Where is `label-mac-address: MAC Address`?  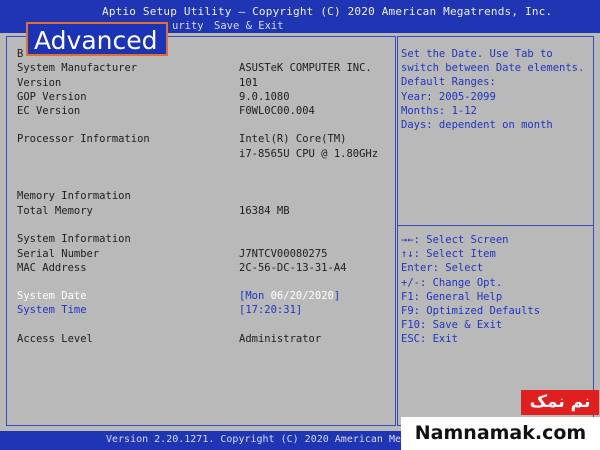
label-mac-address: MAC Address is located at coordinates (52, 268).